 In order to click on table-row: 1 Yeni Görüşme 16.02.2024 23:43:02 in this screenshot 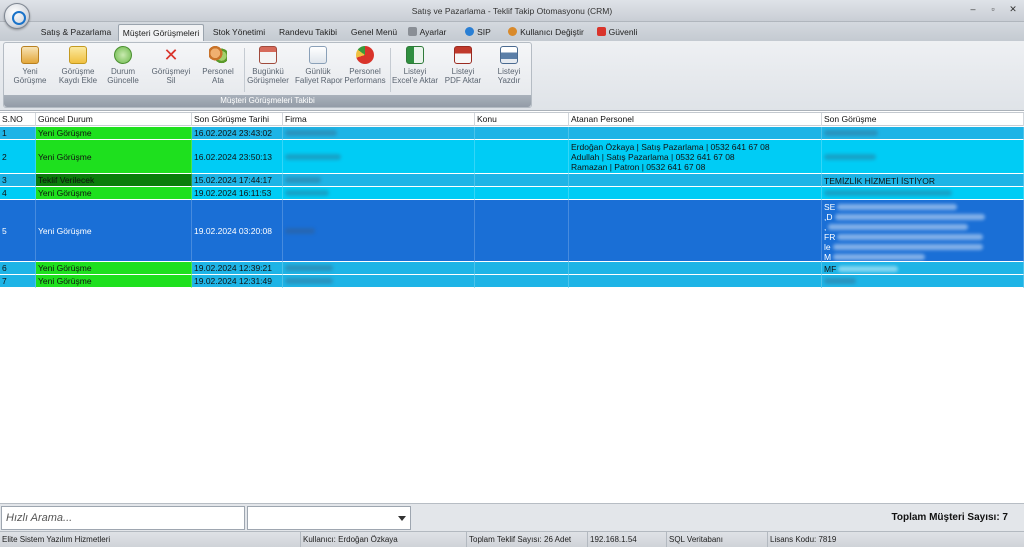, I will do `click(512, 133)`.